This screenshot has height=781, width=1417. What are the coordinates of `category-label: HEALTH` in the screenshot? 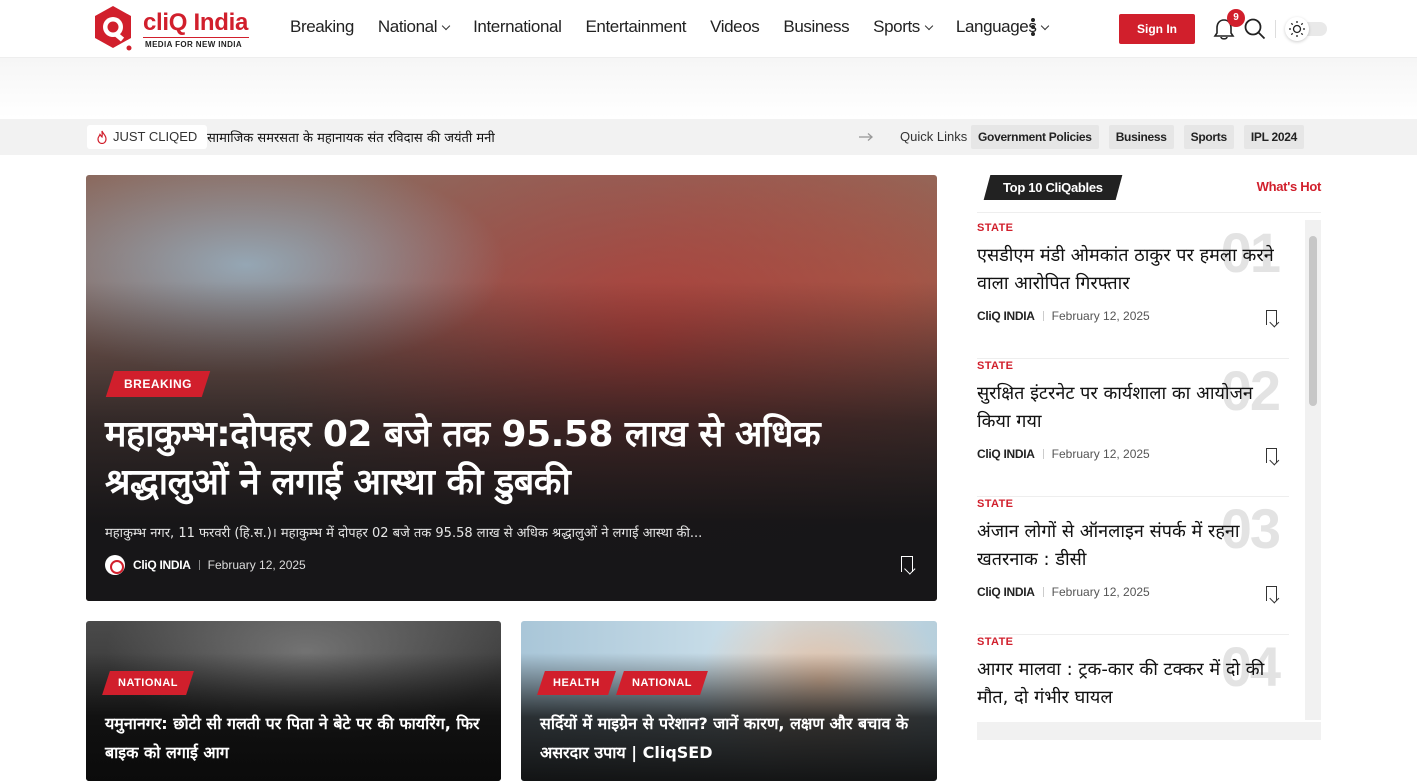 It's located at (576, 683).